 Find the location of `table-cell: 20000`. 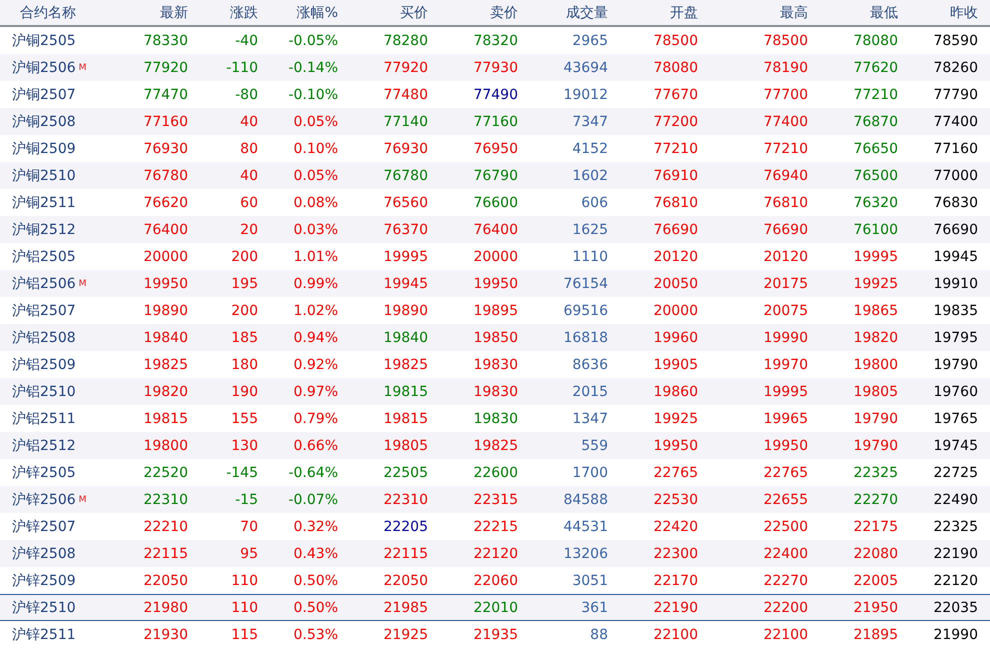

table-cell: 20000 is located at coordinates (165, 256).